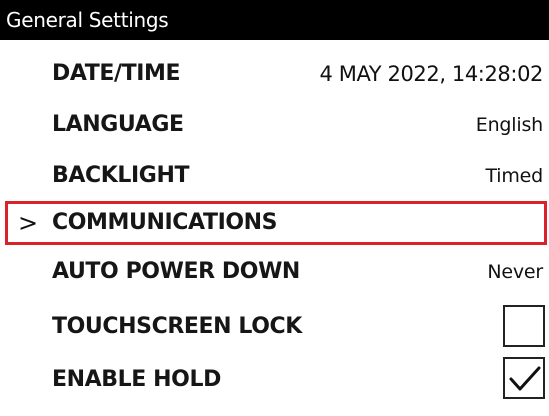 Image resolution: width=549 pixels, height=416 pixels. Describe the element at coordinates (274, 125) in the screenshot. I see `setting-row-language: LANGUAGE English` at that location.